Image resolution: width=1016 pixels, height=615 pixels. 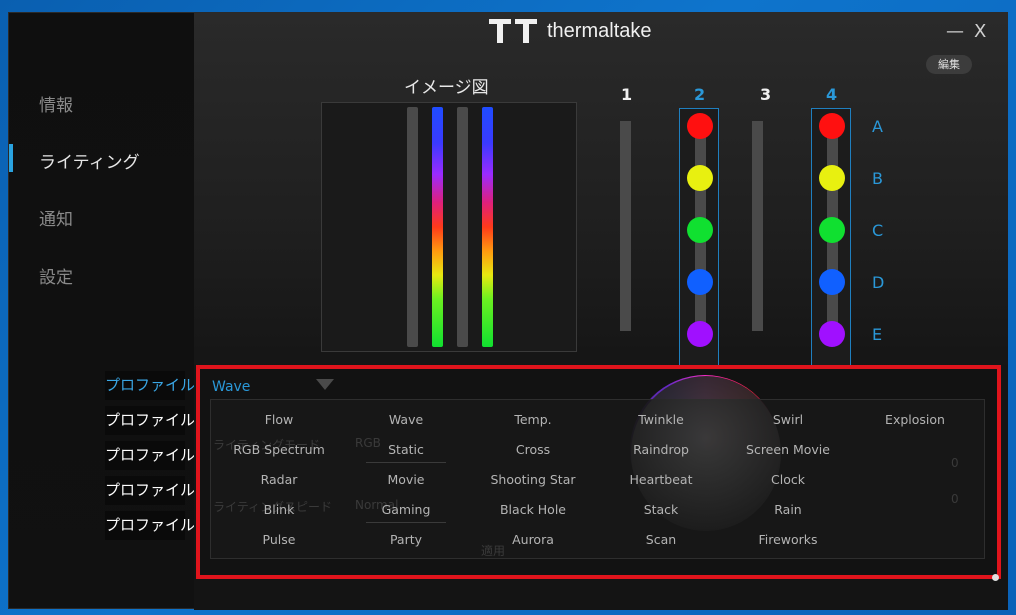 What do you see at coordinates (449, 227) in the screenshot?
I see `preview-image` at bounding box center [449, 227].